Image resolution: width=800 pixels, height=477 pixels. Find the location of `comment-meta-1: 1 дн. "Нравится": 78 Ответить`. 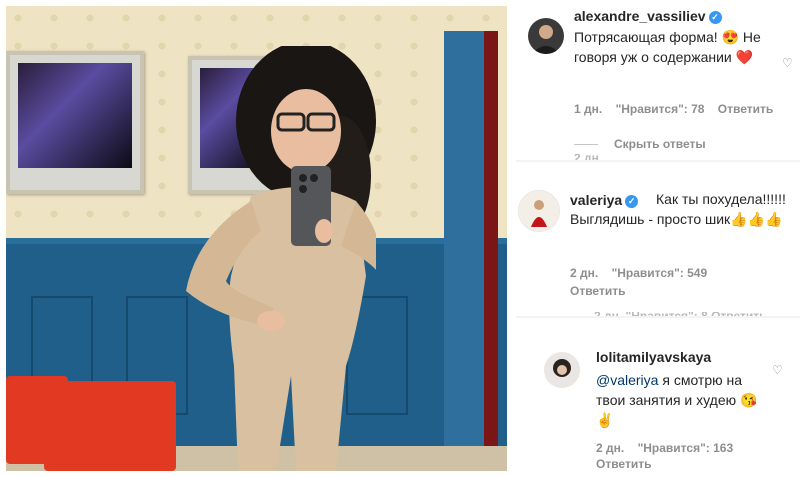

comment-meta-1: 1 дн. "Нравится": 78 Ответить is located at coordinates (678, 109).